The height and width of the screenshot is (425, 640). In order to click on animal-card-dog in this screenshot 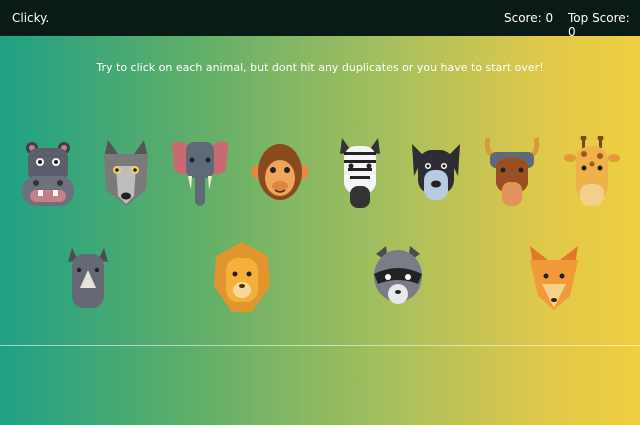, I will do `click(436, 174)`.